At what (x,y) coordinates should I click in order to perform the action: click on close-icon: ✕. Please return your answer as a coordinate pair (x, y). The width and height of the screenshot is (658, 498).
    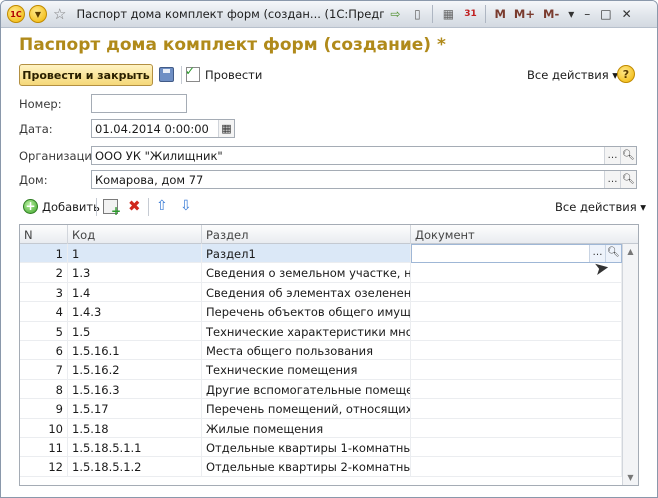
    Looking at the image, I should click on (627, 14).